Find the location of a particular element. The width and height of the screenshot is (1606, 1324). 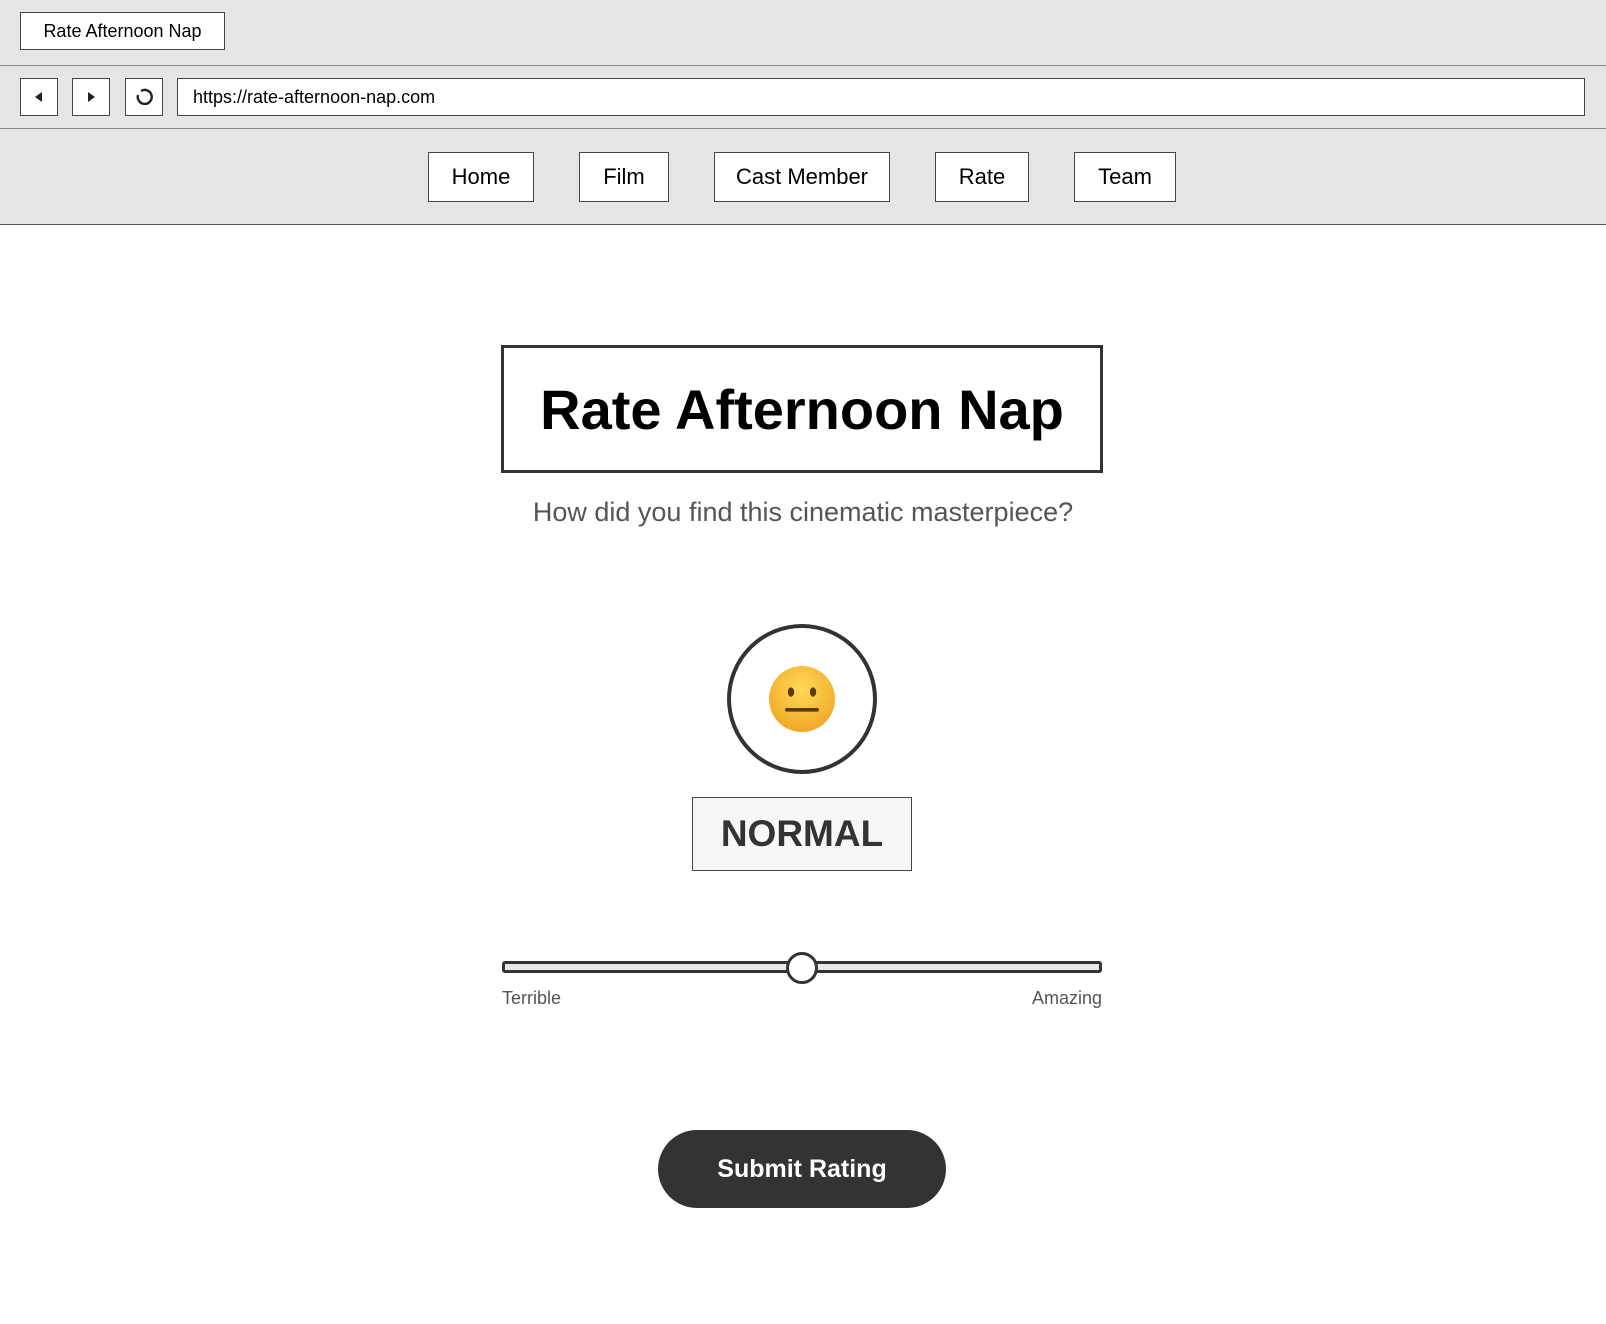

slider-thumb is located at coordinates (802, 968).